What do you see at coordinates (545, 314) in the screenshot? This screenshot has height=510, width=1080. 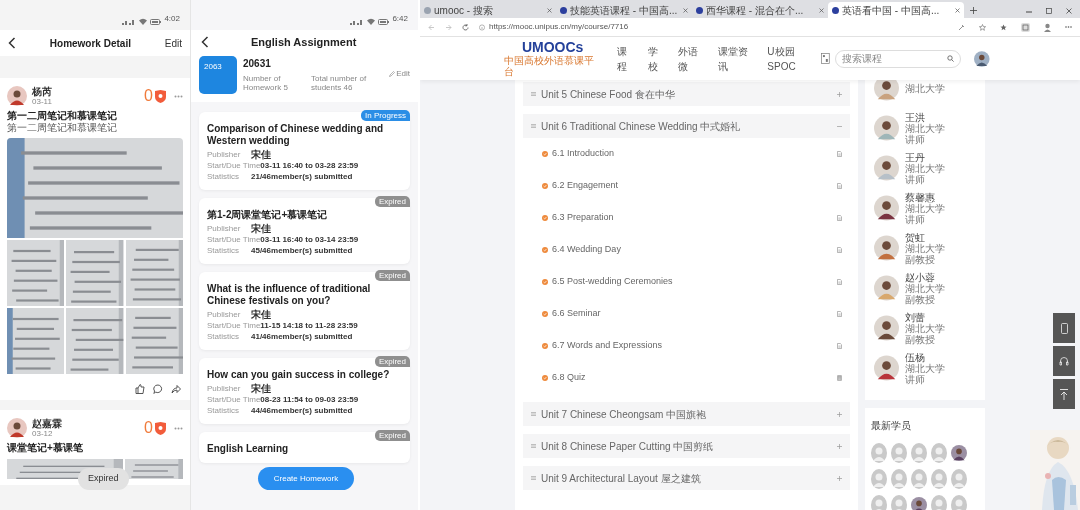 I see `check-badge-icon` at bounding box center [545, 314].